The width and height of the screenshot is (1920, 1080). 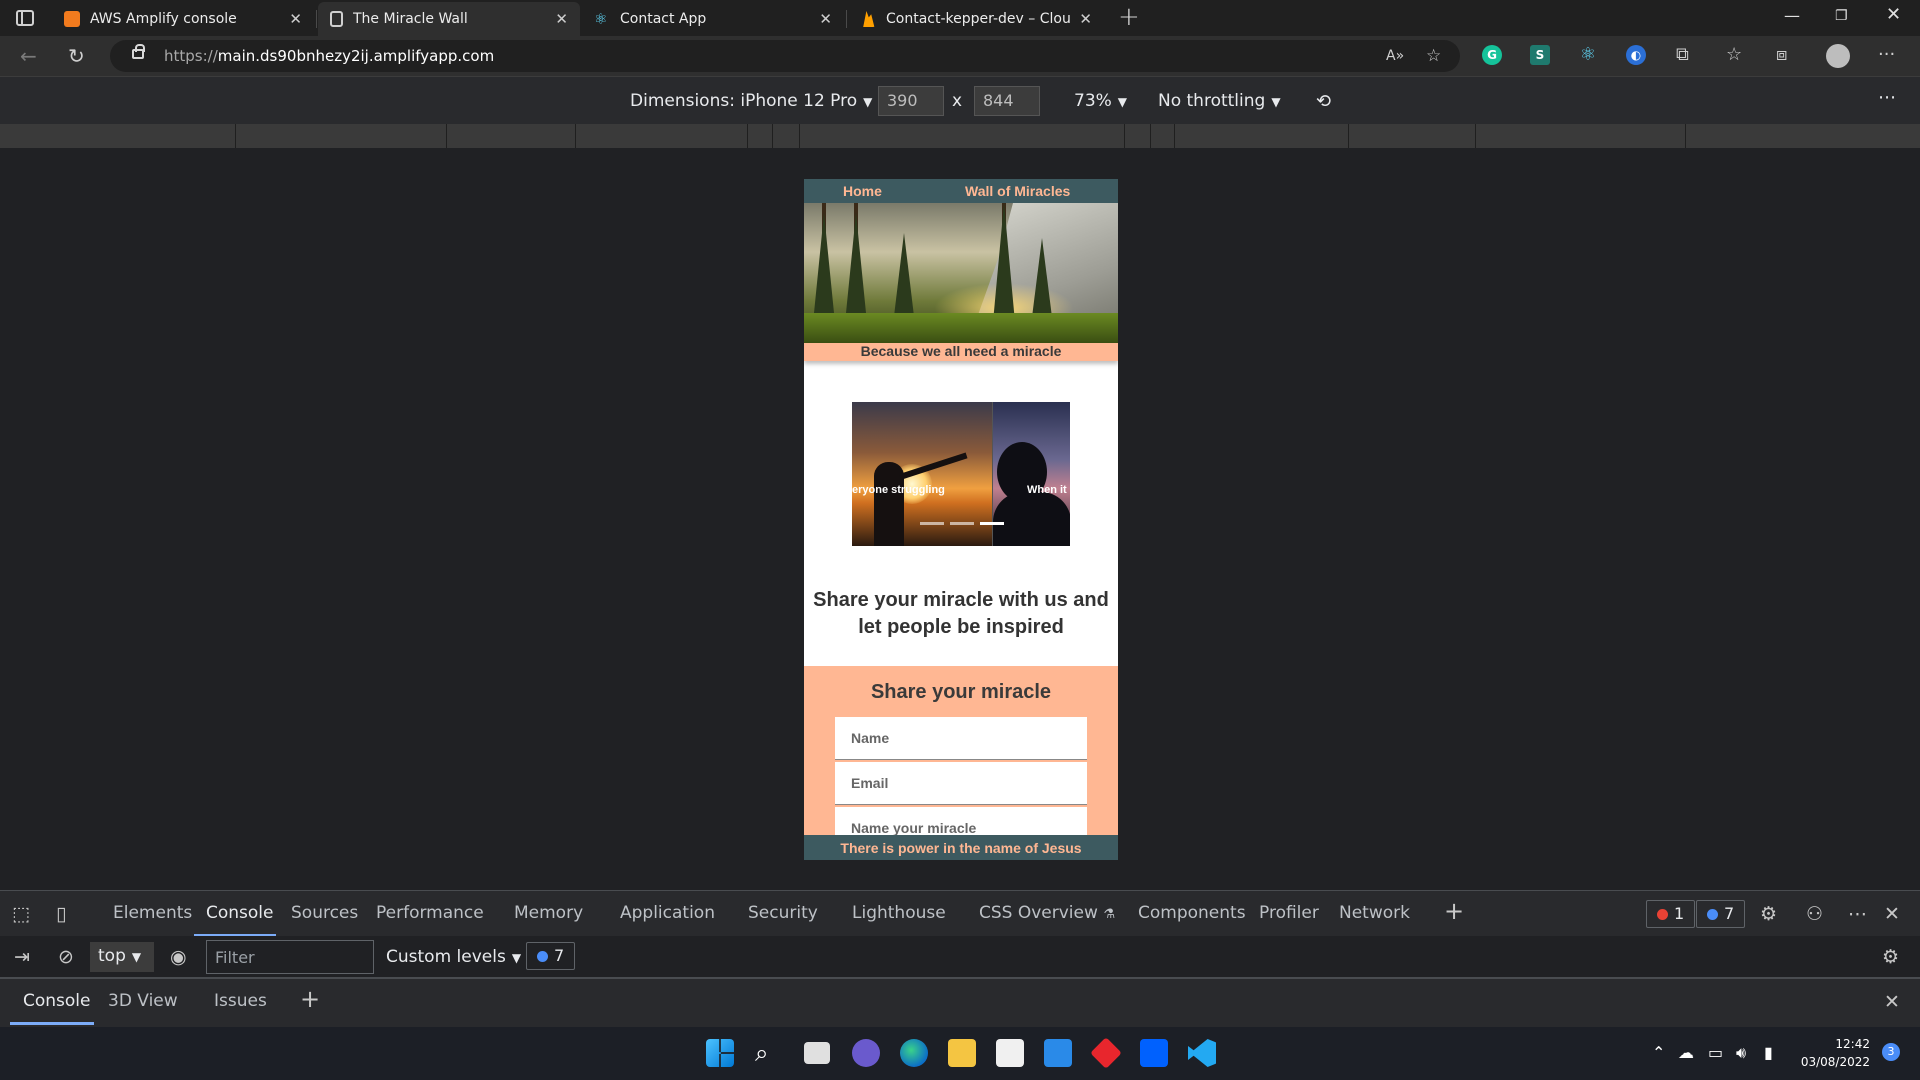 I want to click on vscode-icon, so click(x=1202, y=1053).